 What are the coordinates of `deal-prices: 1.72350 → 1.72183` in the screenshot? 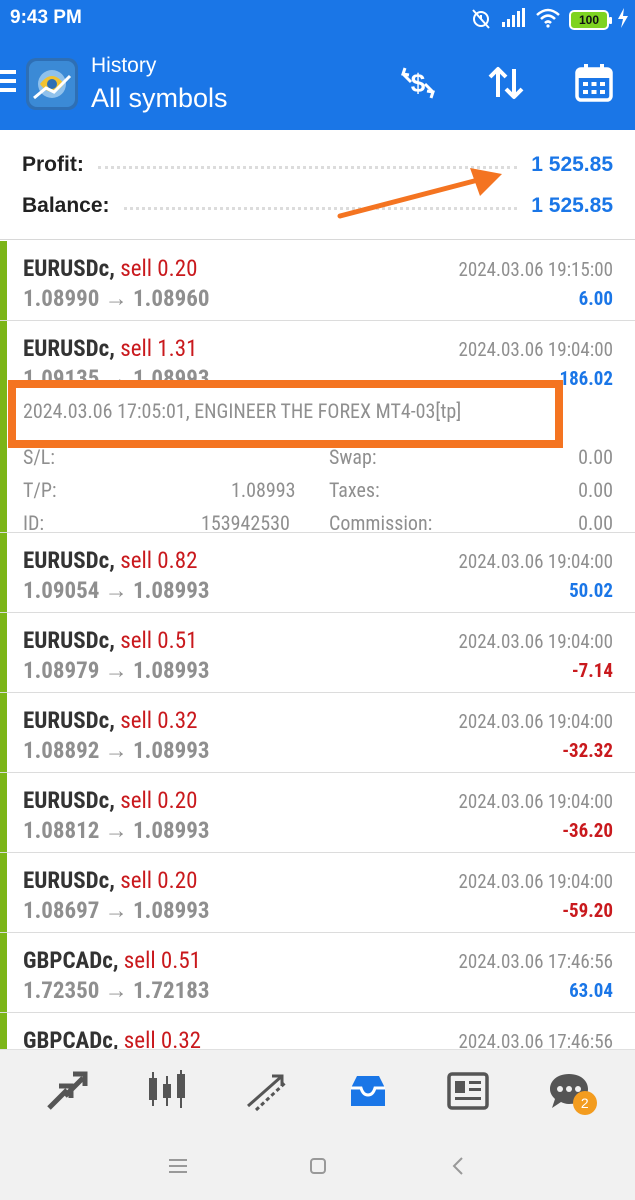 It's located at (116, 990).